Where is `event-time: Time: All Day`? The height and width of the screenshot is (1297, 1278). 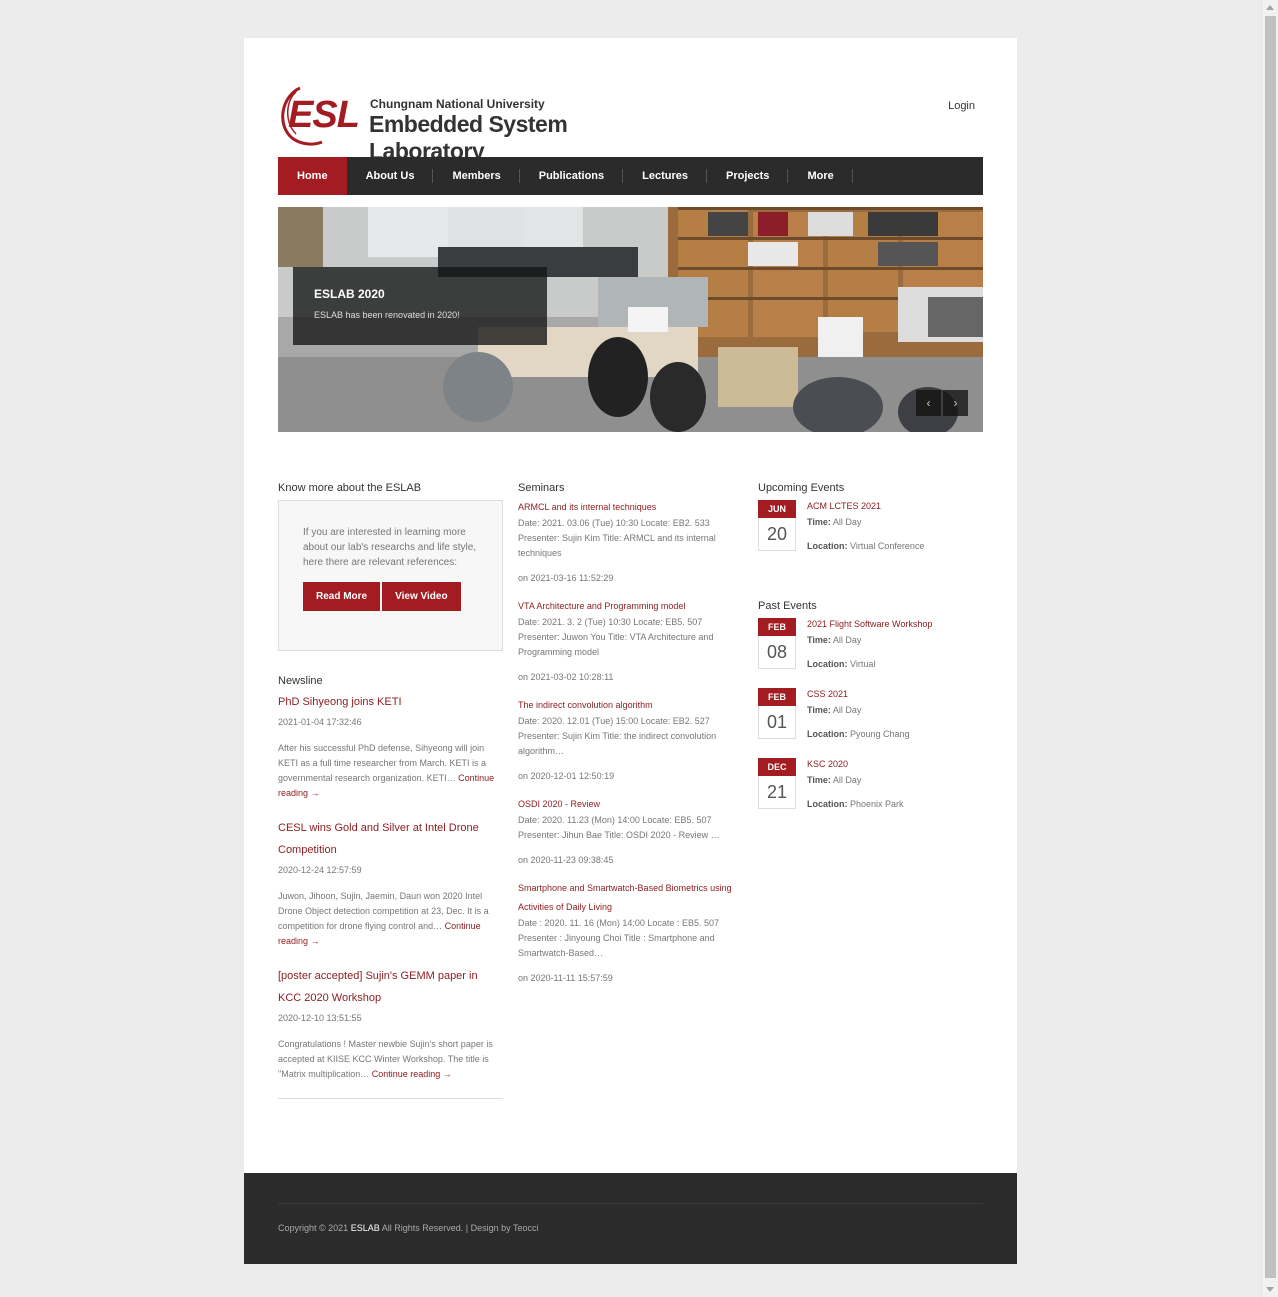 event-time: Time: All Day is located at coordinates (855, 780).